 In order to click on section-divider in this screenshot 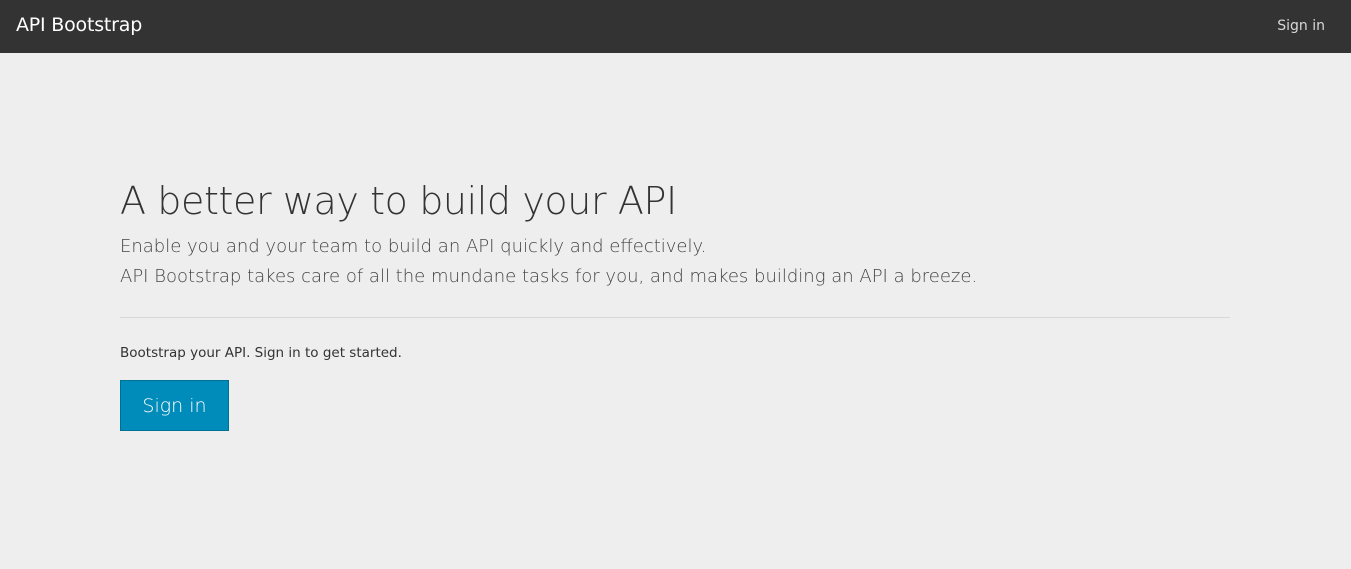, I will do `click(675, 317)`.